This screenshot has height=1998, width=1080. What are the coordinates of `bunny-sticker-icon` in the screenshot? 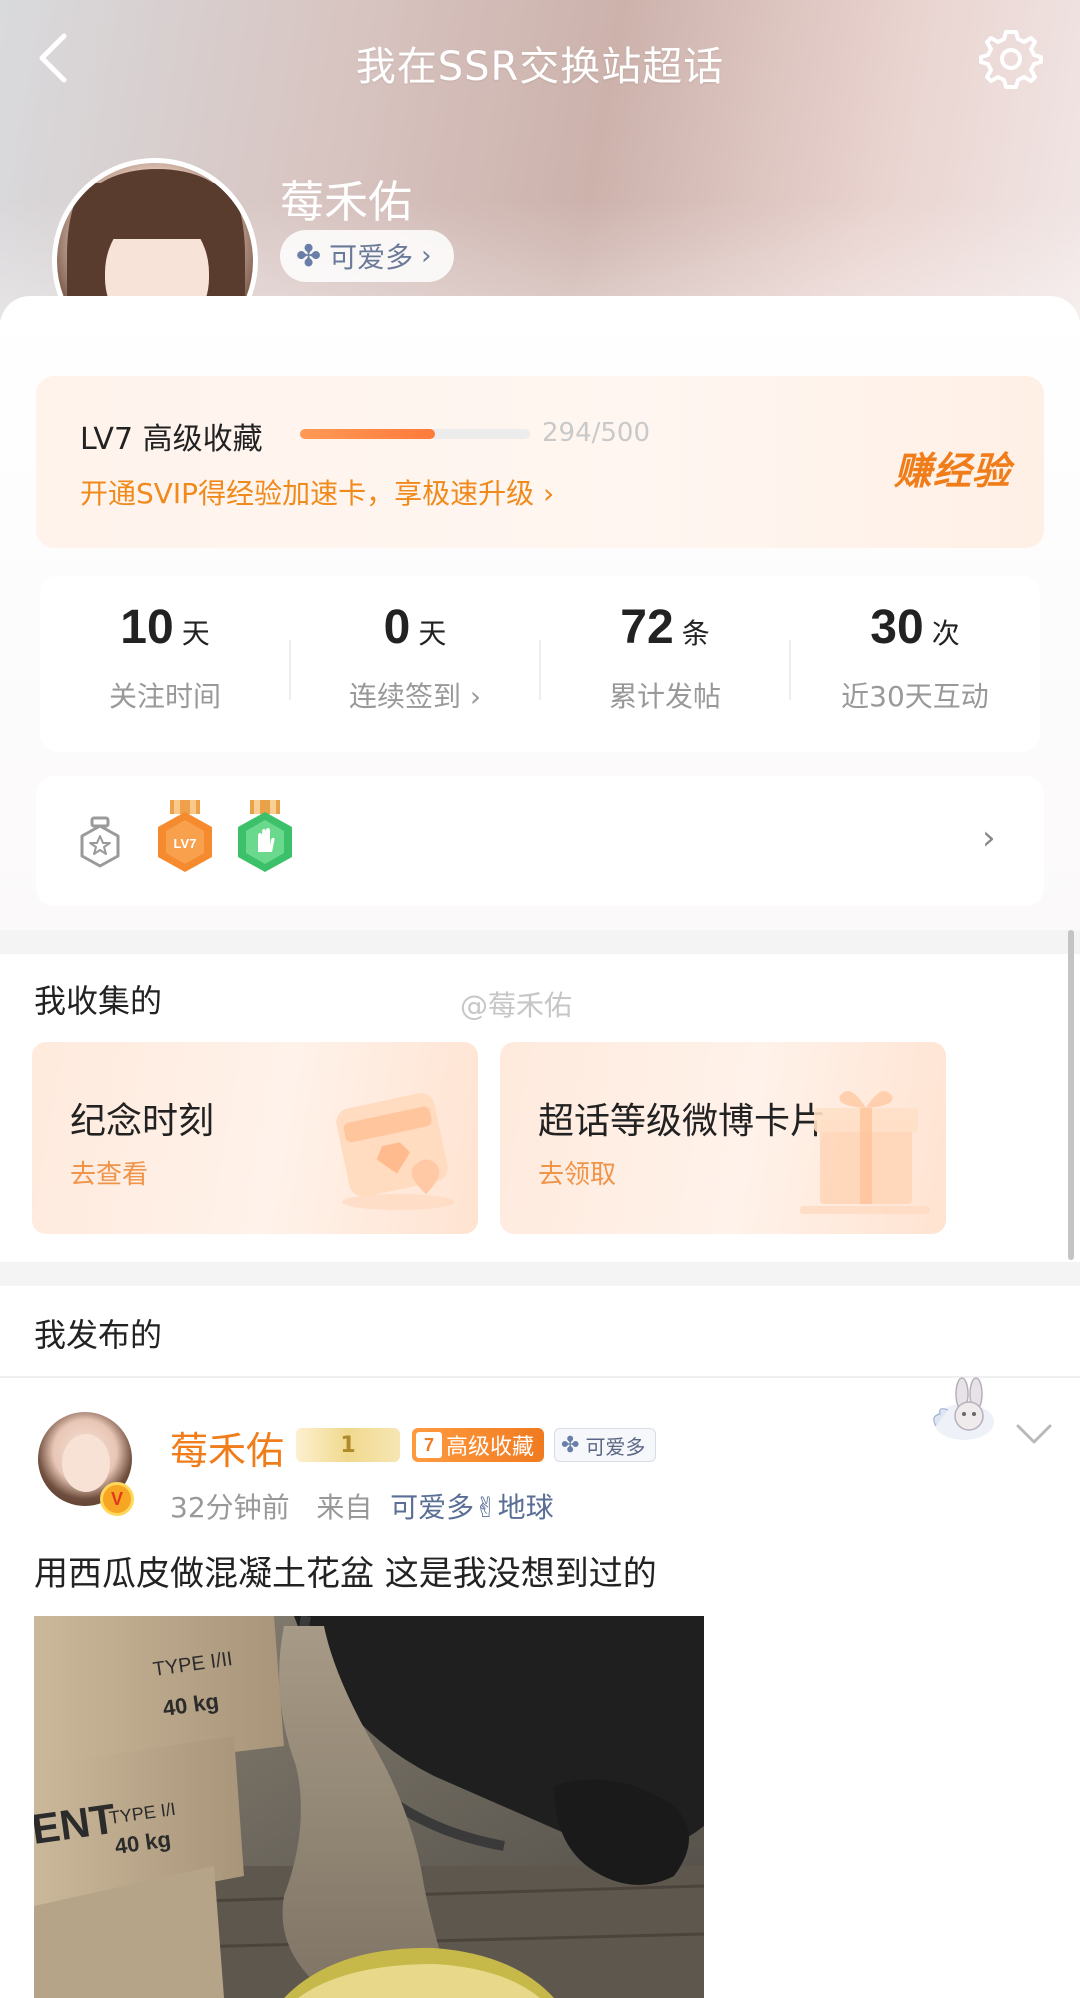 It's located at (963, 1408).